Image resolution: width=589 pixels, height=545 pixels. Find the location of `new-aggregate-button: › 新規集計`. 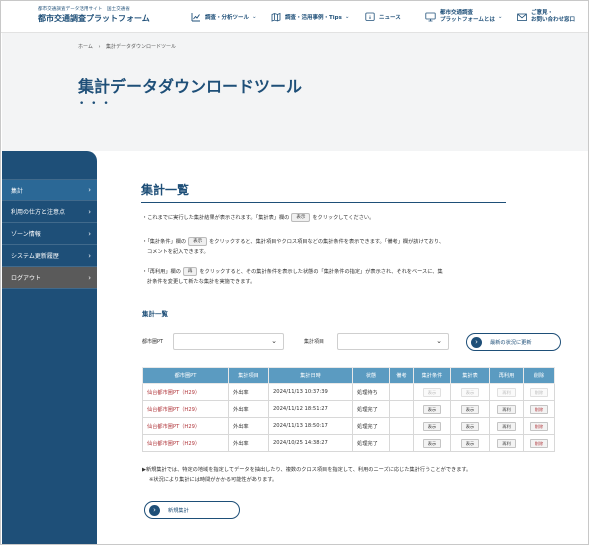

new-aggregate-button: › 新規集計 is located at coordinates (192, 510).